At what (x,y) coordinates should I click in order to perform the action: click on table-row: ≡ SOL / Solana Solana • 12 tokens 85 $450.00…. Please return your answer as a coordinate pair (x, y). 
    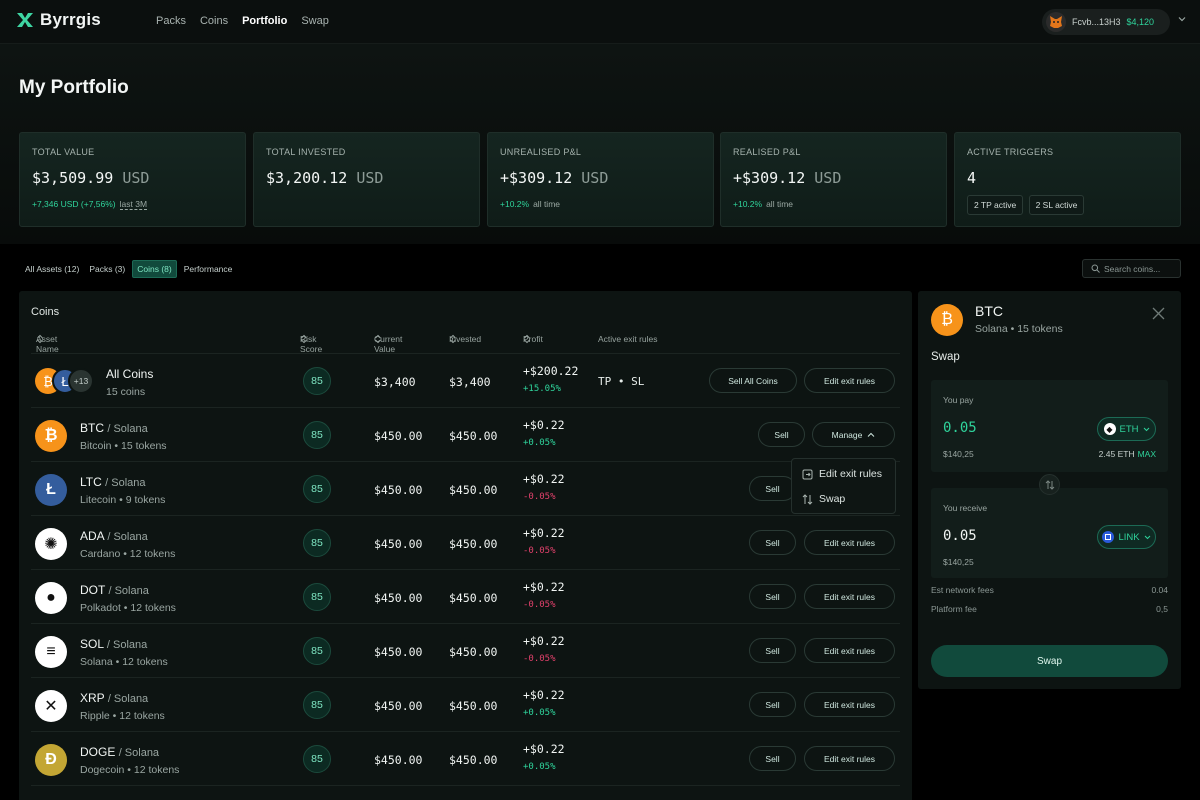
    Looking at the image, I should click on (465, 651).